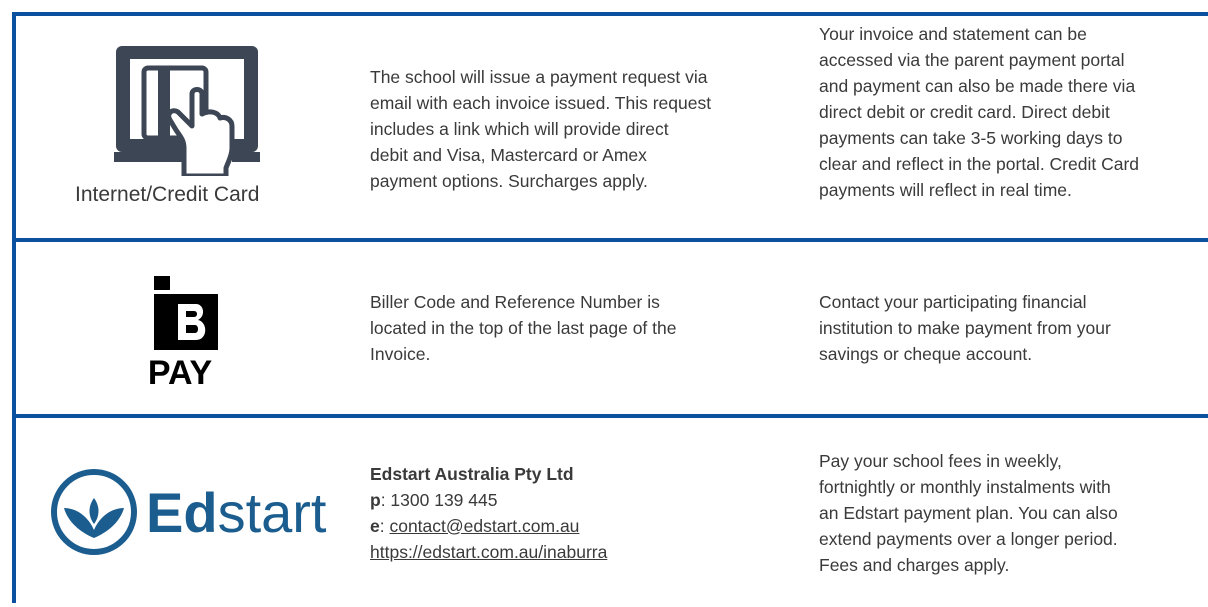 The height and width of the screenshot is (607, 1208). Describe the element at coordinates (965, 486) in the screenshot. I see `details-line: fortnightly or monthly instalments with` at that location.